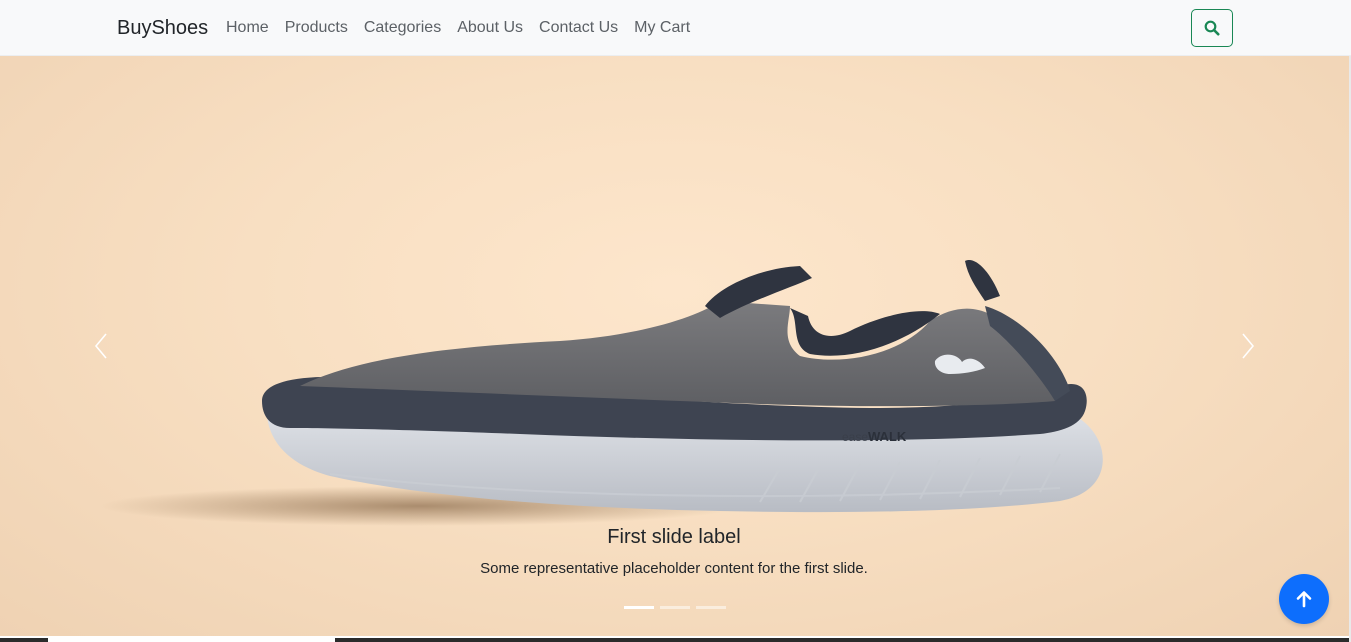 The height and width of the screenshot is (642, 1351). What do you see at coordinates (662, 28) in the screenshot?
I see `nav-link-my-cart: My Cart` at bounding box center [662, 28].